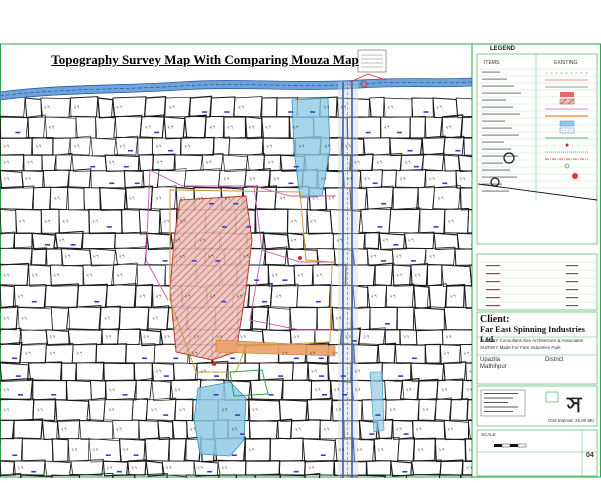 The image size is (601, 483). I want to click on location-circle-icon, so click(509, 158).